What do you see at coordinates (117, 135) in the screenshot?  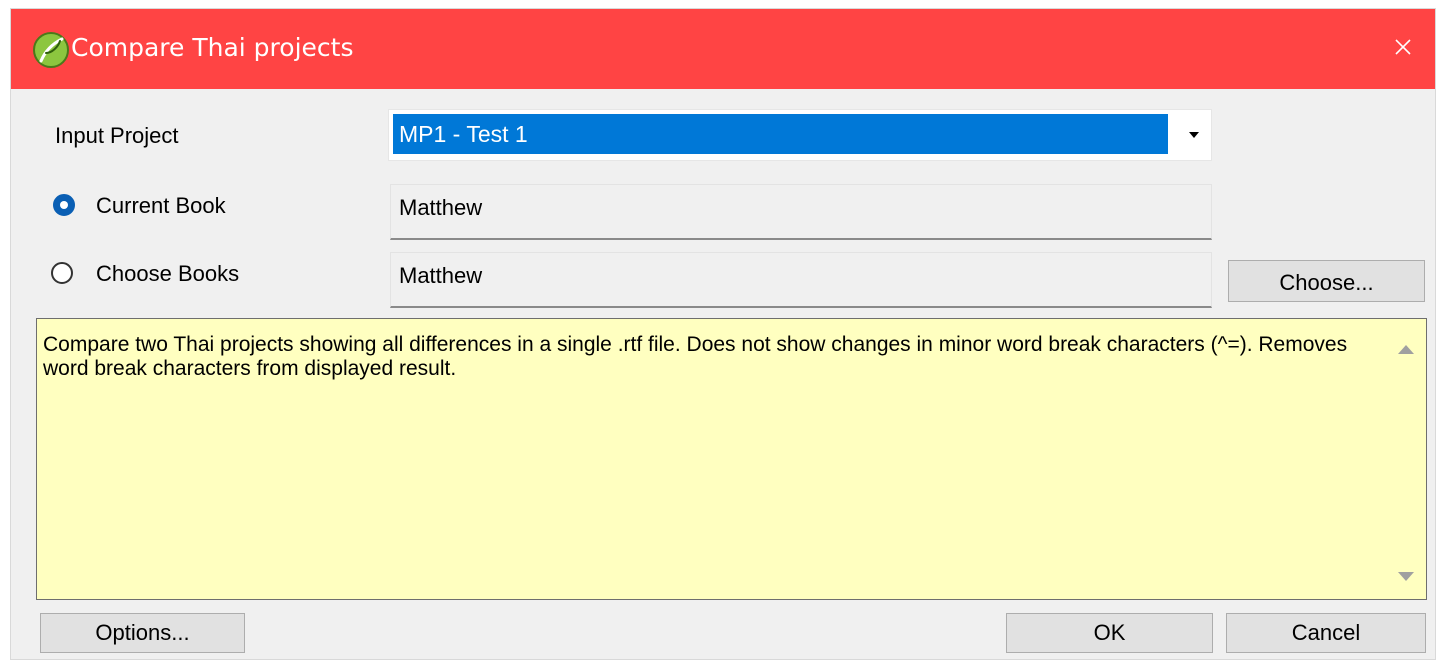 I see `input-project-label: Input Project` at bounding box center [117, 135].